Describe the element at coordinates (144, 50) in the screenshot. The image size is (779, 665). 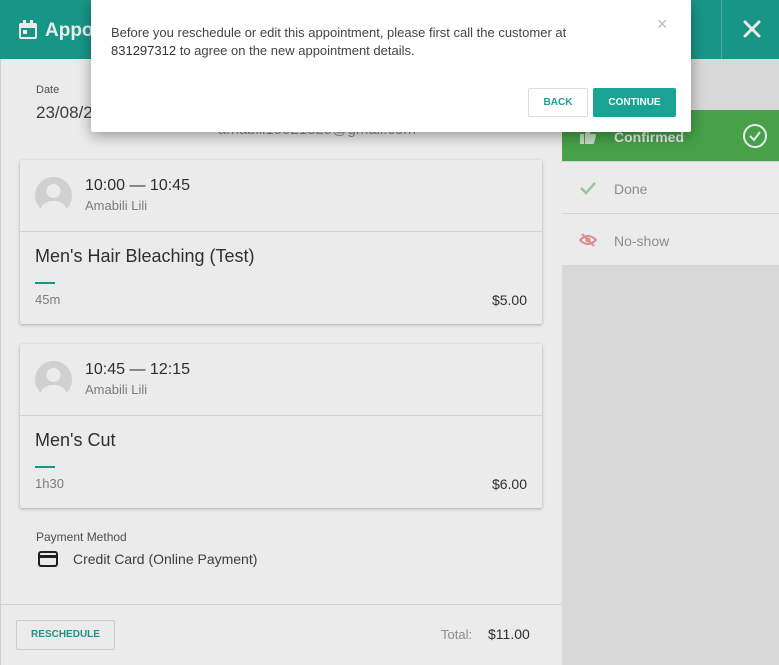
I see `customer-phone: 831297312` at that location.